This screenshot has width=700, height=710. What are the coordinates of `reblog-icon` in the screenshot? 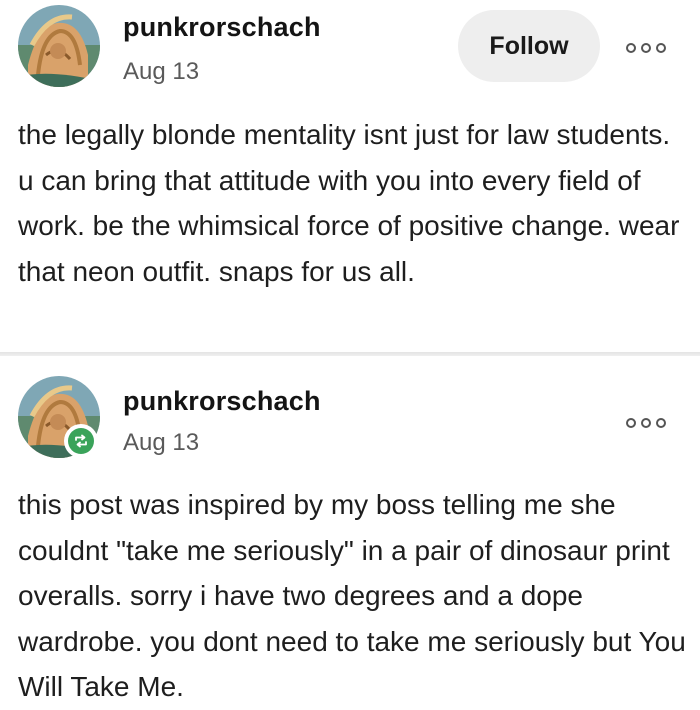 It's located at (81, 441).